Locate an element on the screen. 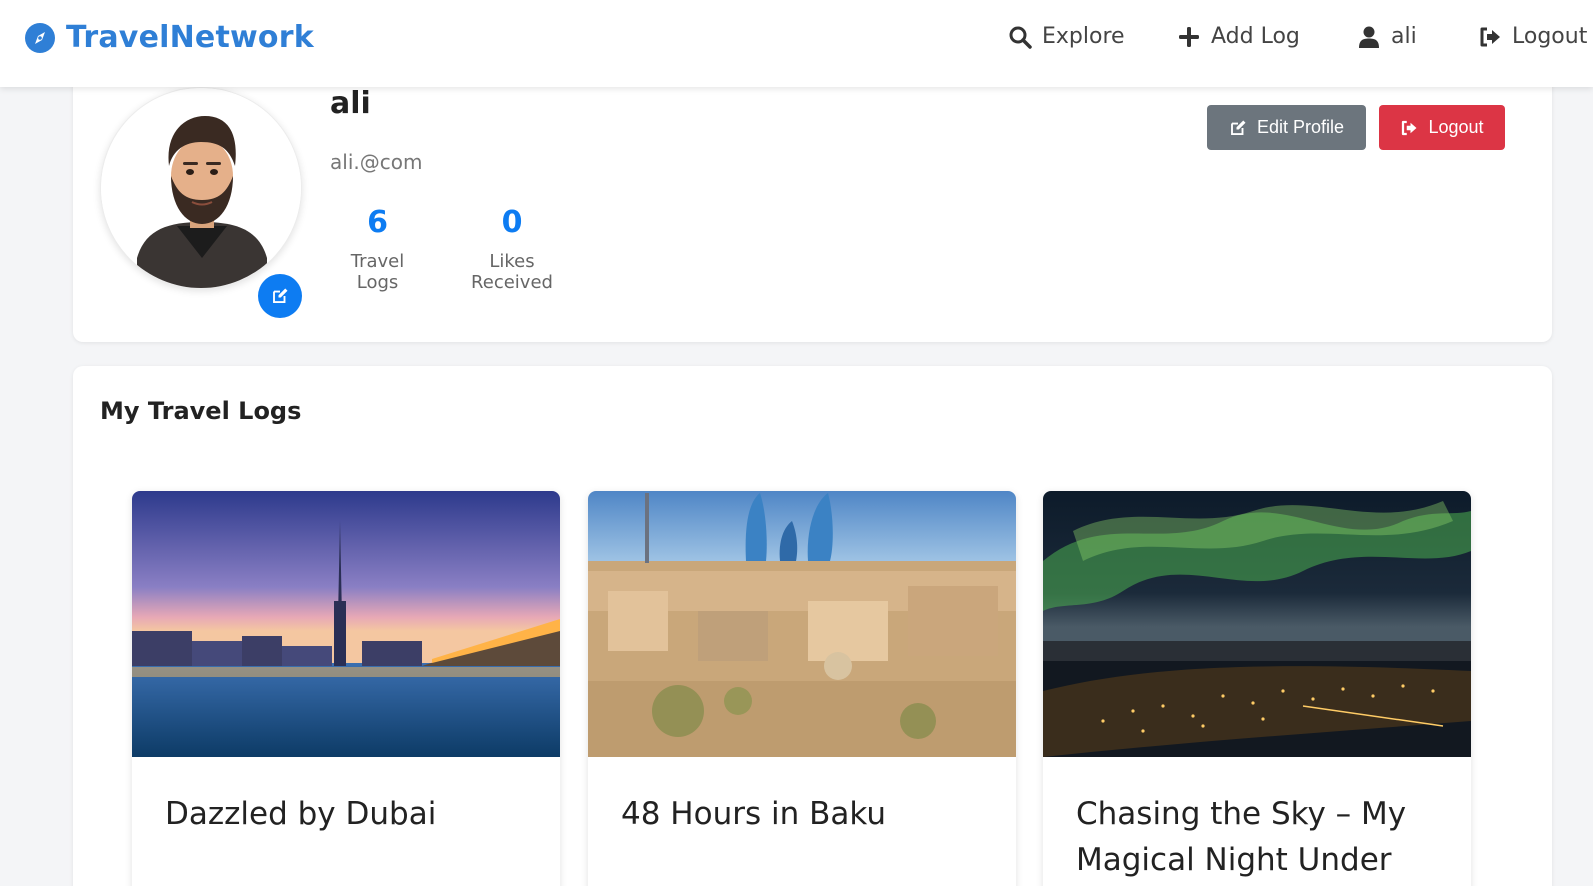 Image resolution: width=1593 pixels, height=886 pixels. travel-log-card: 48 Hours in Baku is located at coordinates (802, 688).